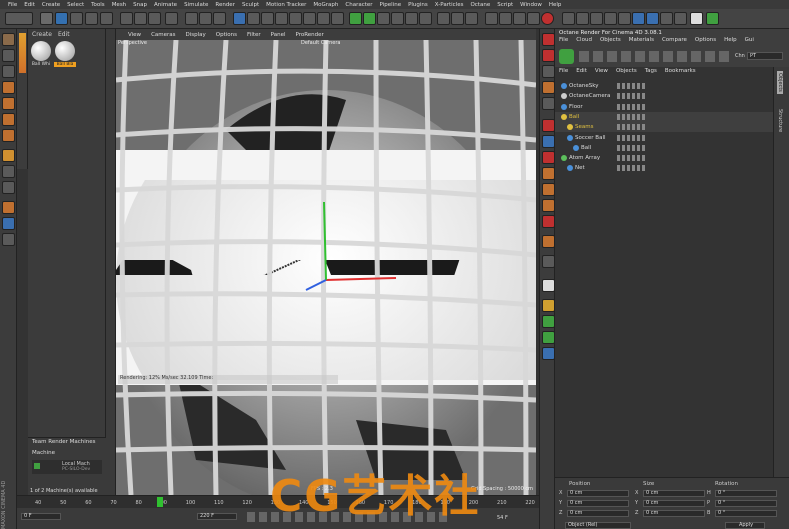 This screenshot has width=789, height=529. Describe the element at coordinates (253, 18) in the screenshot. I see `pen-icon` at that location.